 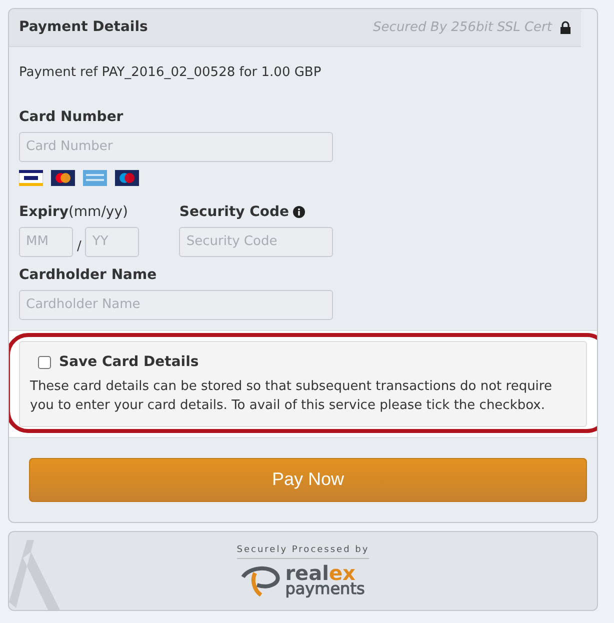 What do you see at coordinates (320, 573) in the screenshot?
I see `logo-text: realex` at bounding box center [320, 573].